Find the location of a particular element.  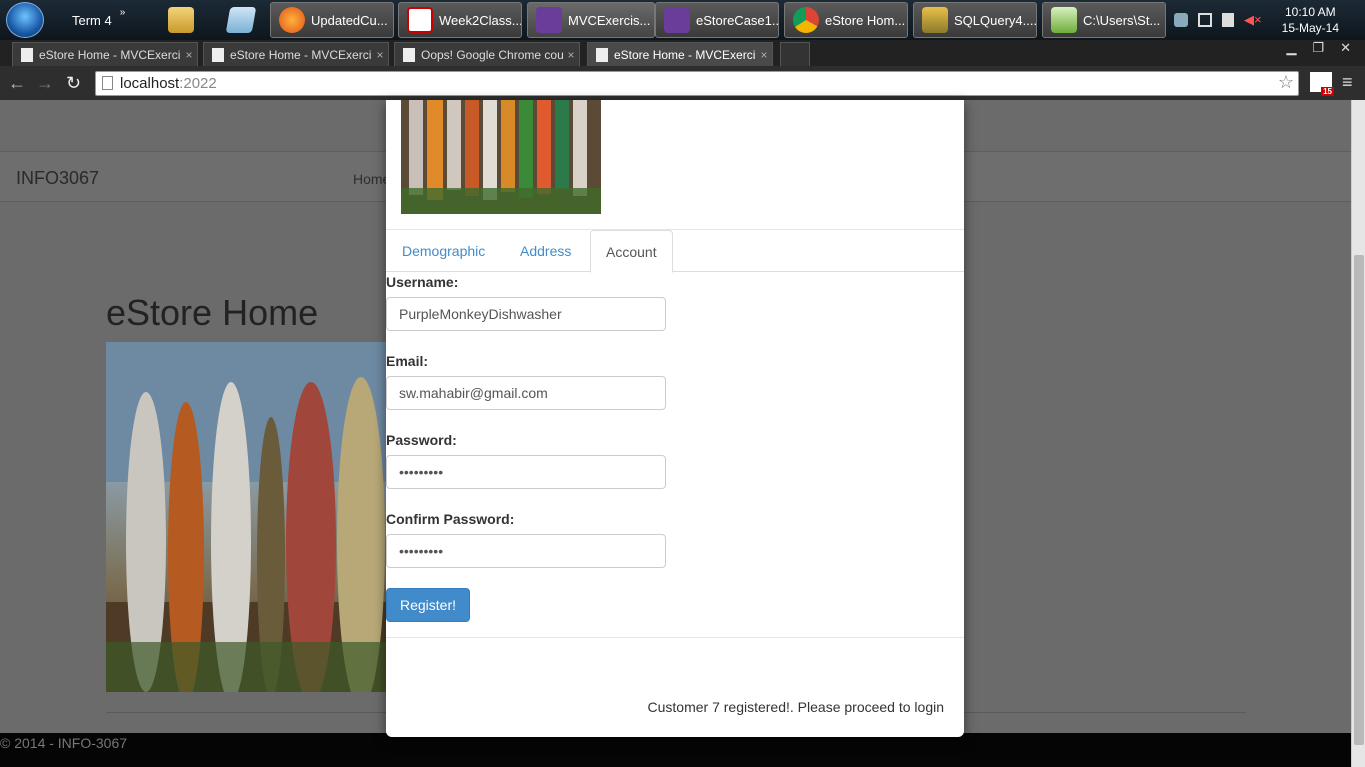

site-brand: INFO3067 is located at coordinates (57, 178).